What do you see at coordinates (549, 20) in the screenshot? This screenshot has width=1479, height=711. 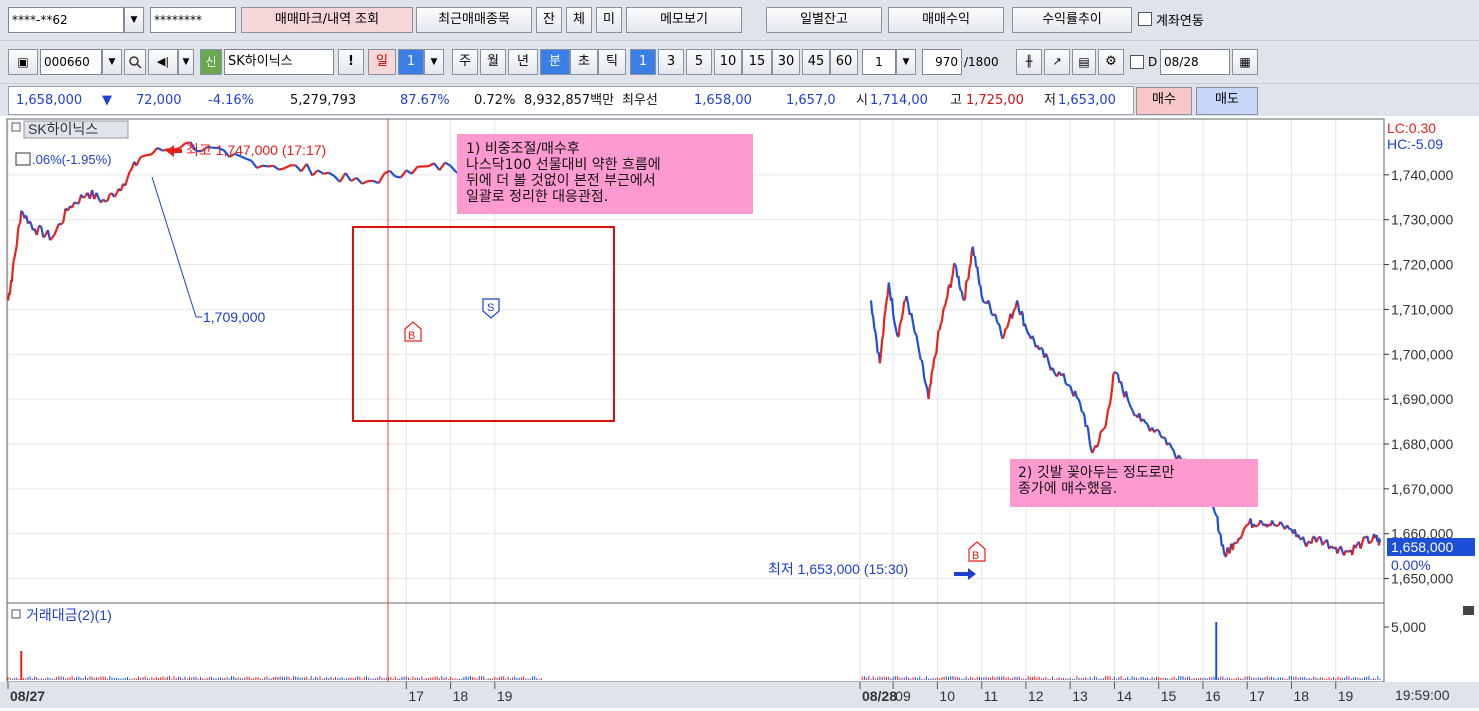 I see `balance-button: 잔` at bounding box center [549, 20].